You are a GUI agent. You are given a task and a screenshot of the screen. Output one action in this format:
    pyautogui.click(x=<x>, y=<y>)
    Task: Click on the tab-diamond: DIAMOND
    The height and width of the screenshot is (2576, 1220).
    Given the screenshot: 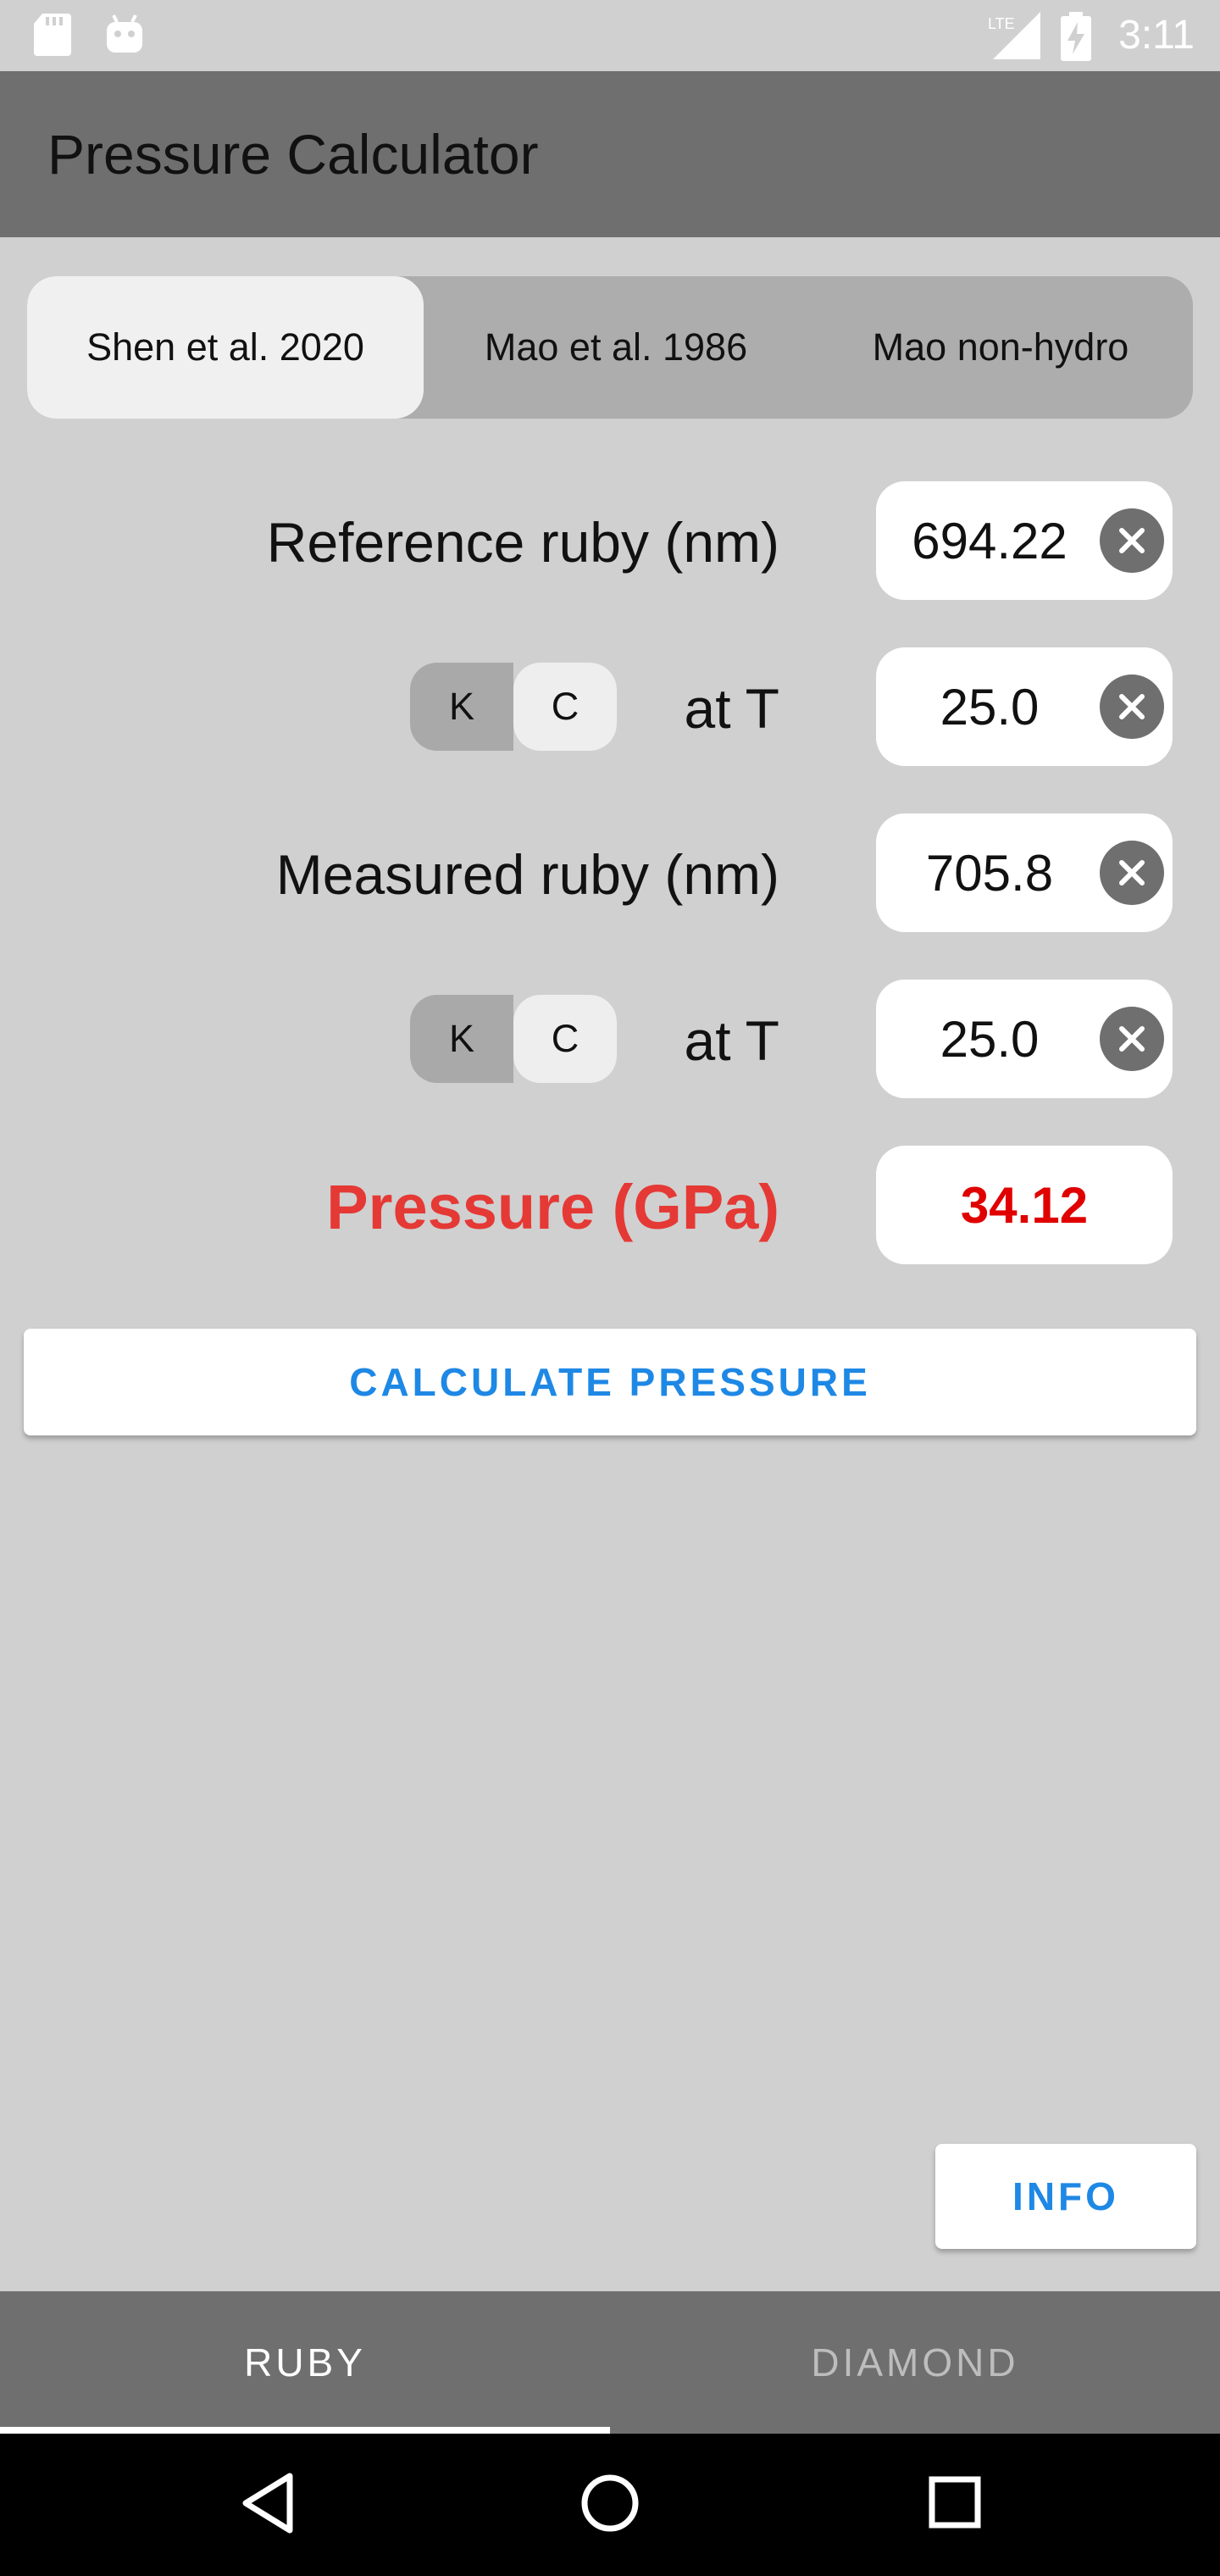 What is the action you would take?
    pyautogui.click(x=915, y=2362)
    